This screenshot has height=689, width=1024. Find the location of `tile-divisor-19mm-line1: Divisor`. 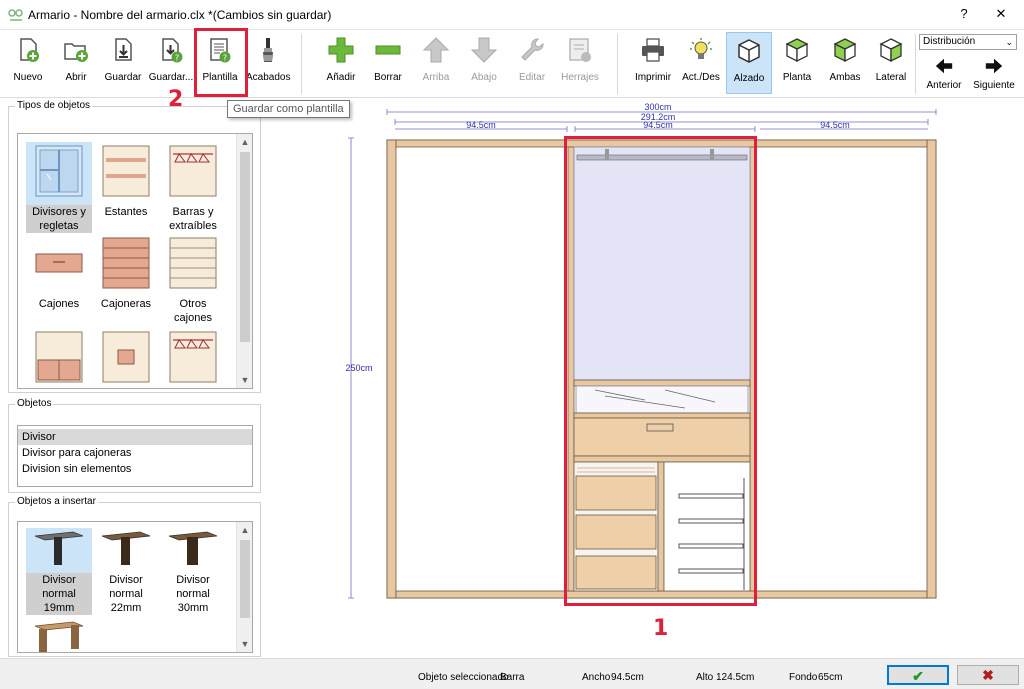

tile-divisor-19mm-line1: Divisor is located at coordinates (59, 580).